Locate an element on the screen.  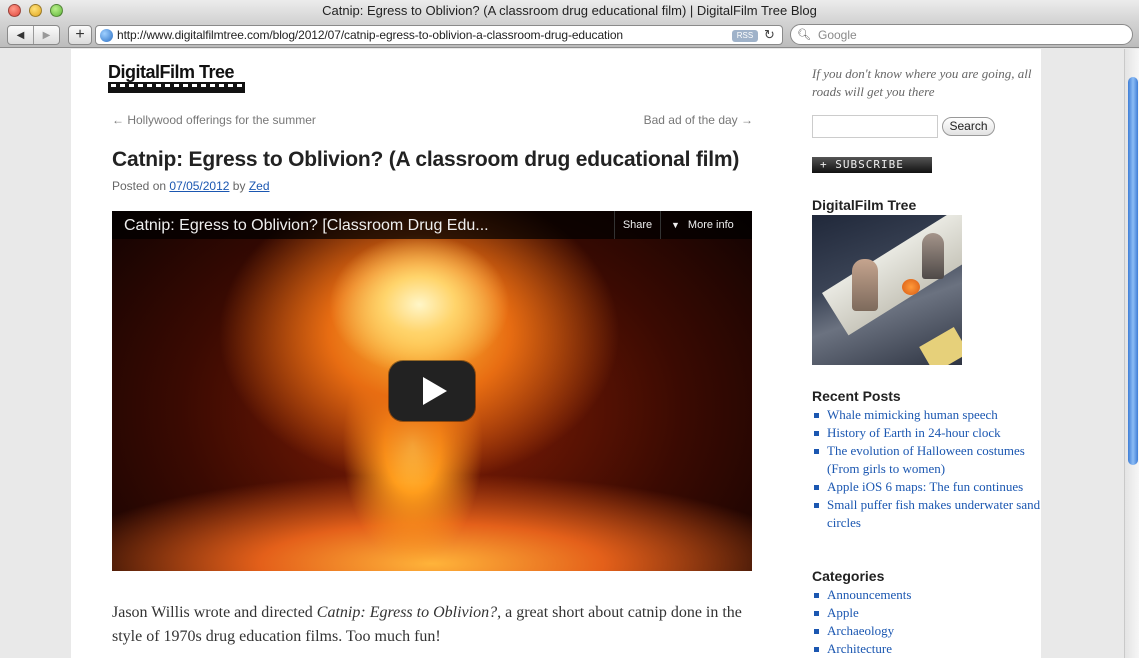
subscribe-button: + SUBSCRIBE is located at coordinates (872, 165).